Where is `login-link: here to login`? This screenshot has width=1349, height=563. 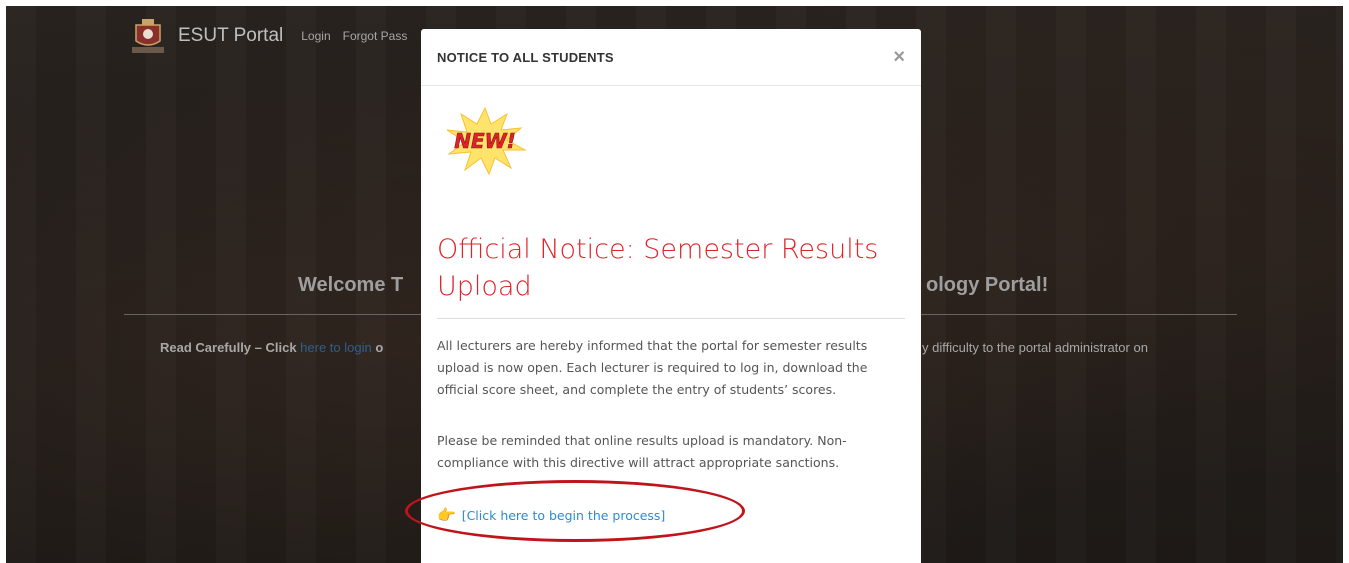
login-link: here to login is located at coordinates (336, 347).